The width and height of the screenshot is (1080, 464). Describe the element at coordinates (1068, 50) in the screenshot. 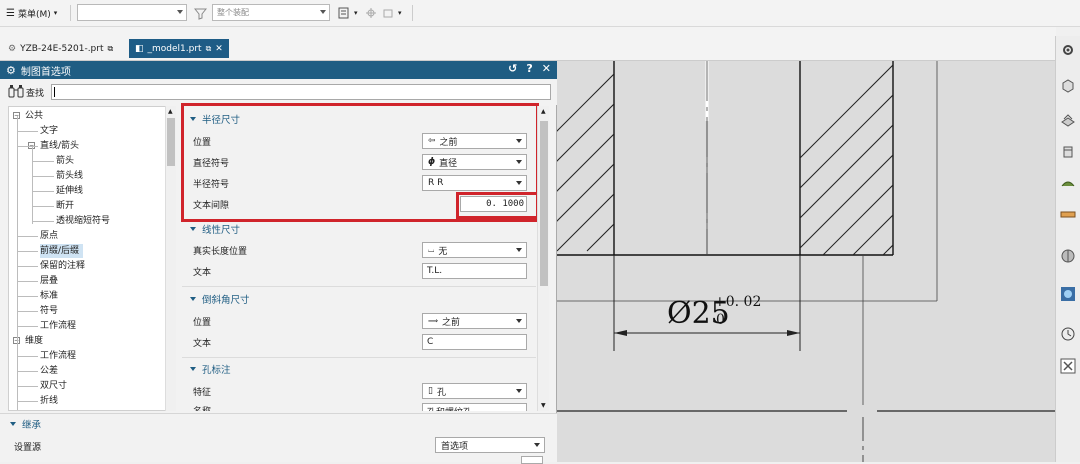

I see `gear-icon` at that location.